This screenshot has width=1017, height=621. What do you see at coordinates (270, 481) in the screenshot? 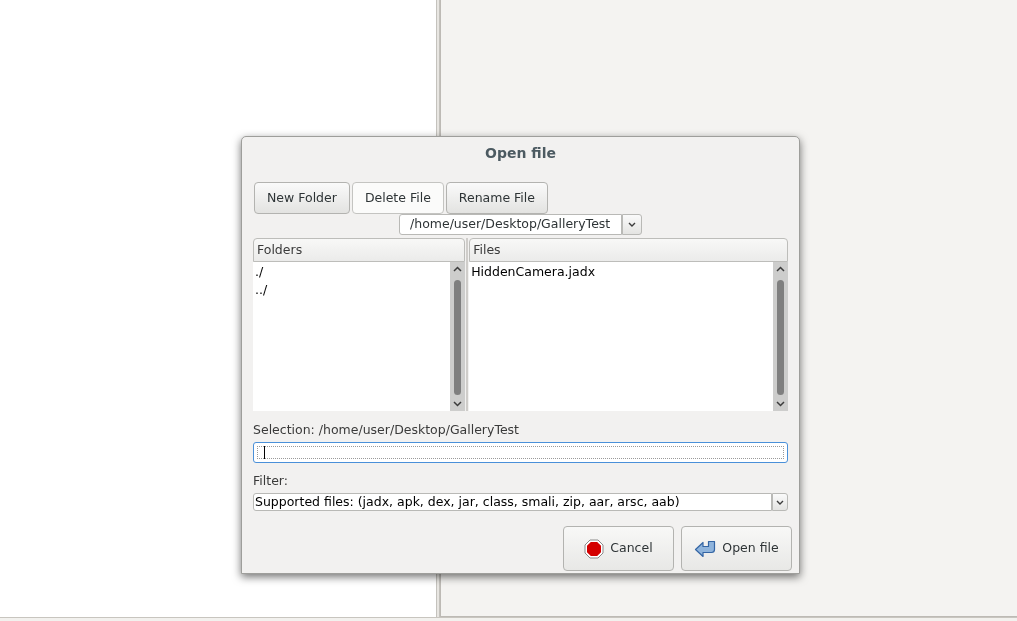
I see `filter-label: Filter:` at bounding box center [270, 481].